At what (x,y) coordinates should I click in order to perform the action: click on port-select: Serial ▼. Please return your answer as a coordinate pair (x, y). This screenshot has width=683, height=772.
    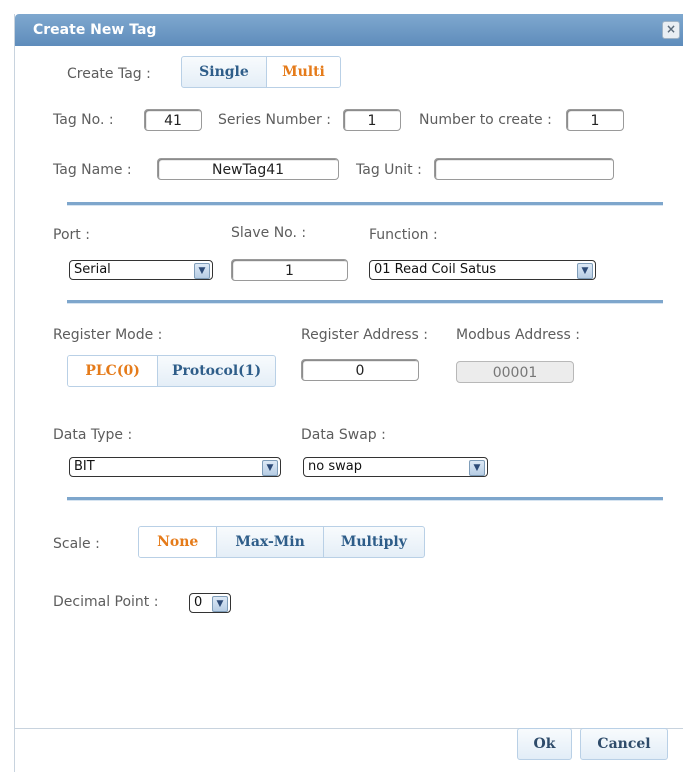
    Looking at the image, I should click on (141, 270).